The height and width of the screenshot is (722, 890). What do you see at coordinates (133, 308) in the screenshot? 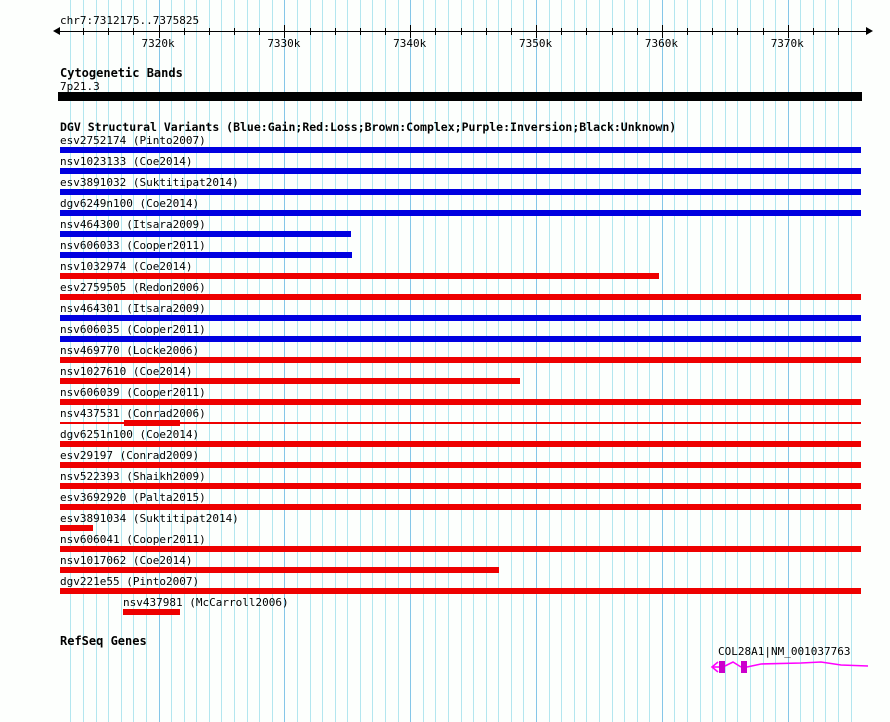
I see `variant-label: nsv464301 (Itsara2009)` at bounding box center [133, 308].